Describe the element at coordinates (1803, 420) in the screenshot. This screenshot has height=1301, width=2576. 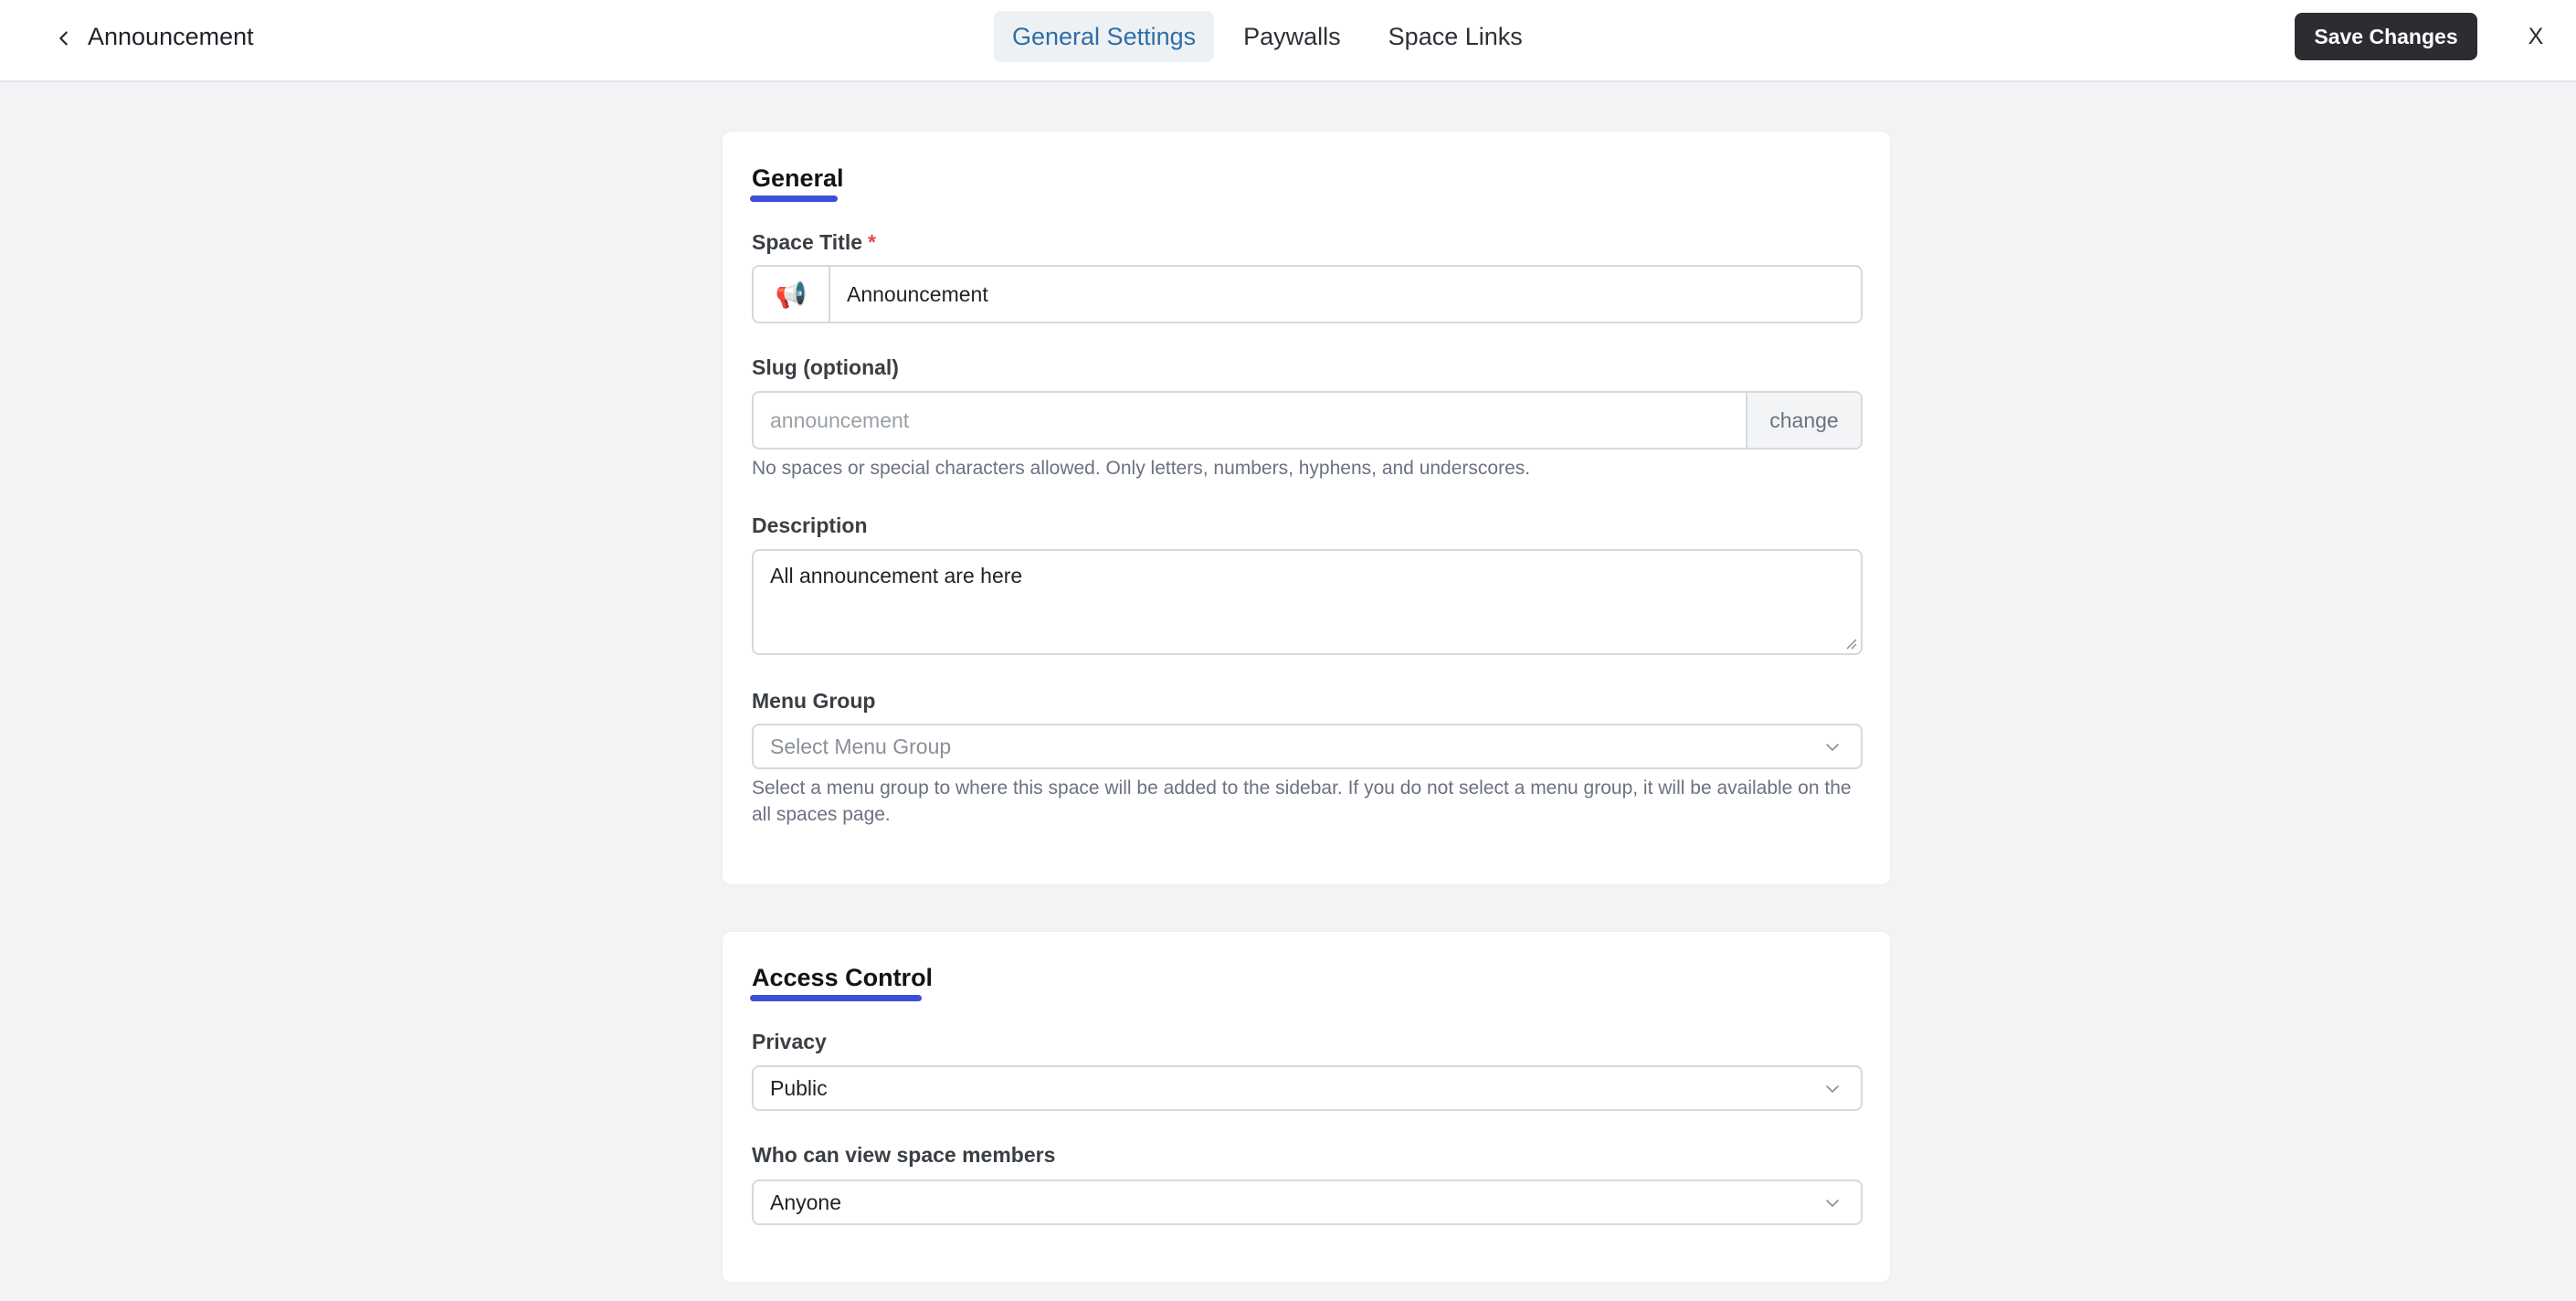
I see `slug-change-button: change` at that location.